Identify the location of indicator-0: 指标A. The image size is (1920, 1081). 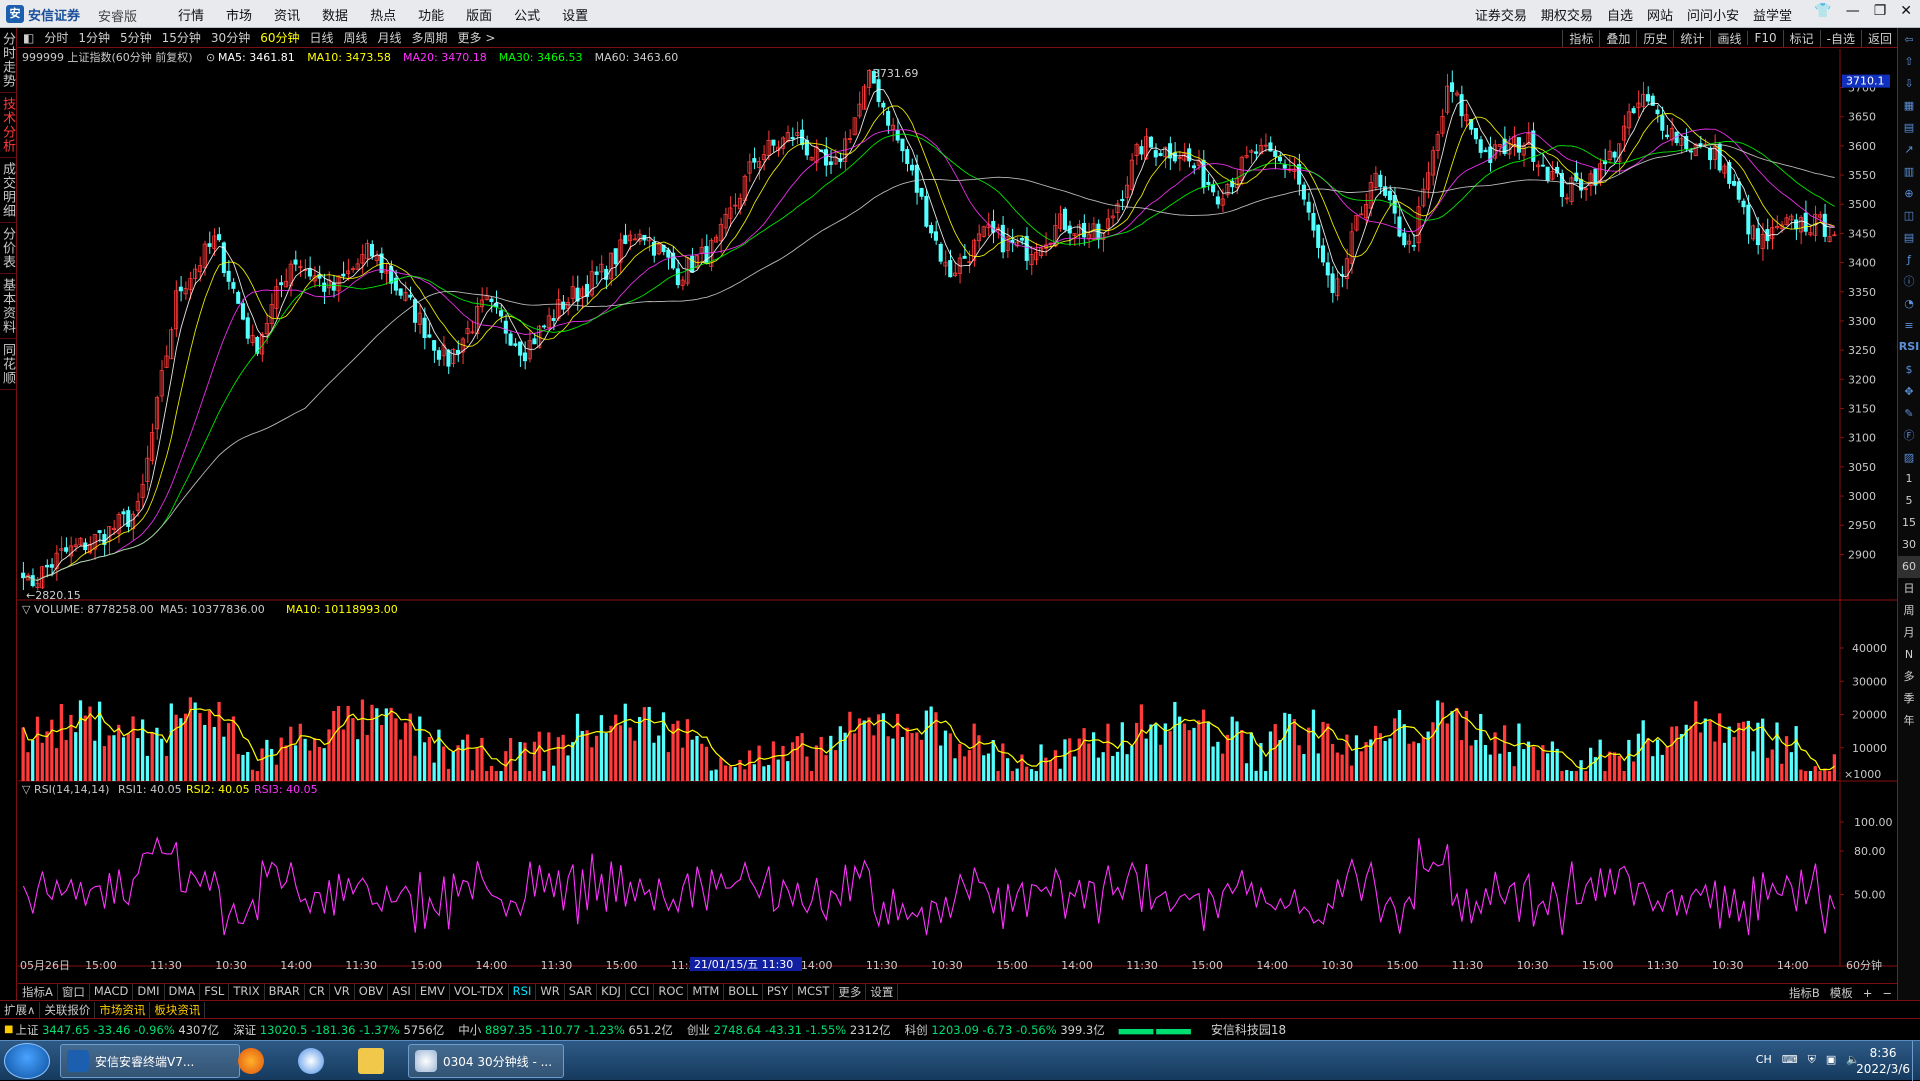
(38, 992).